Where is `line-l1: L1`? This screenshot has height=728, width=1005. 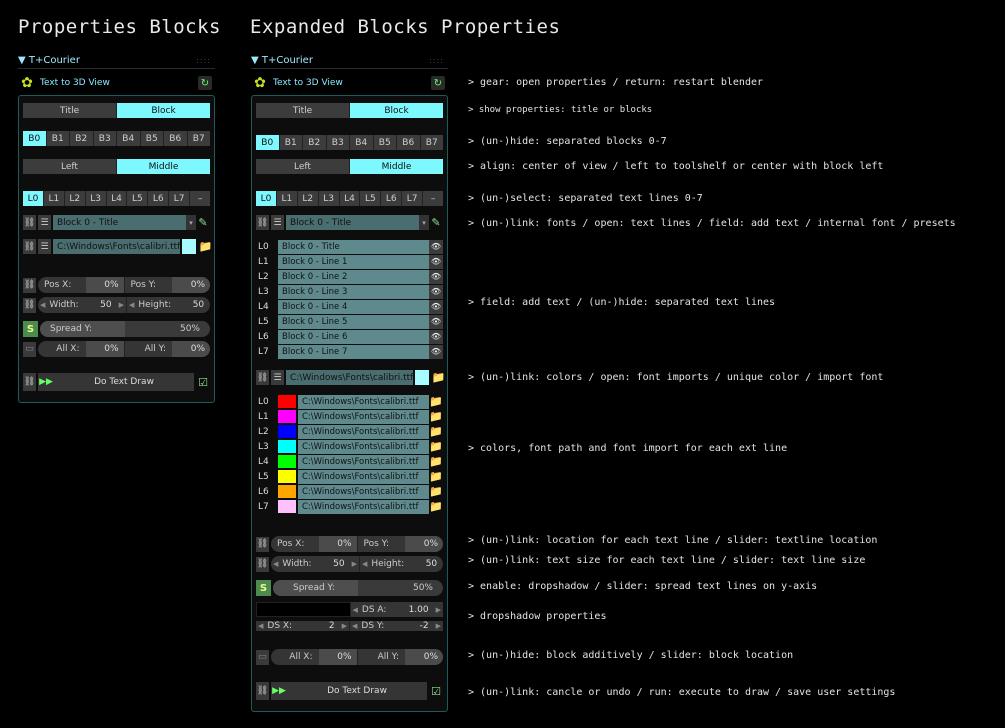 line-l1: L1 is located at coordinates (287, 198).